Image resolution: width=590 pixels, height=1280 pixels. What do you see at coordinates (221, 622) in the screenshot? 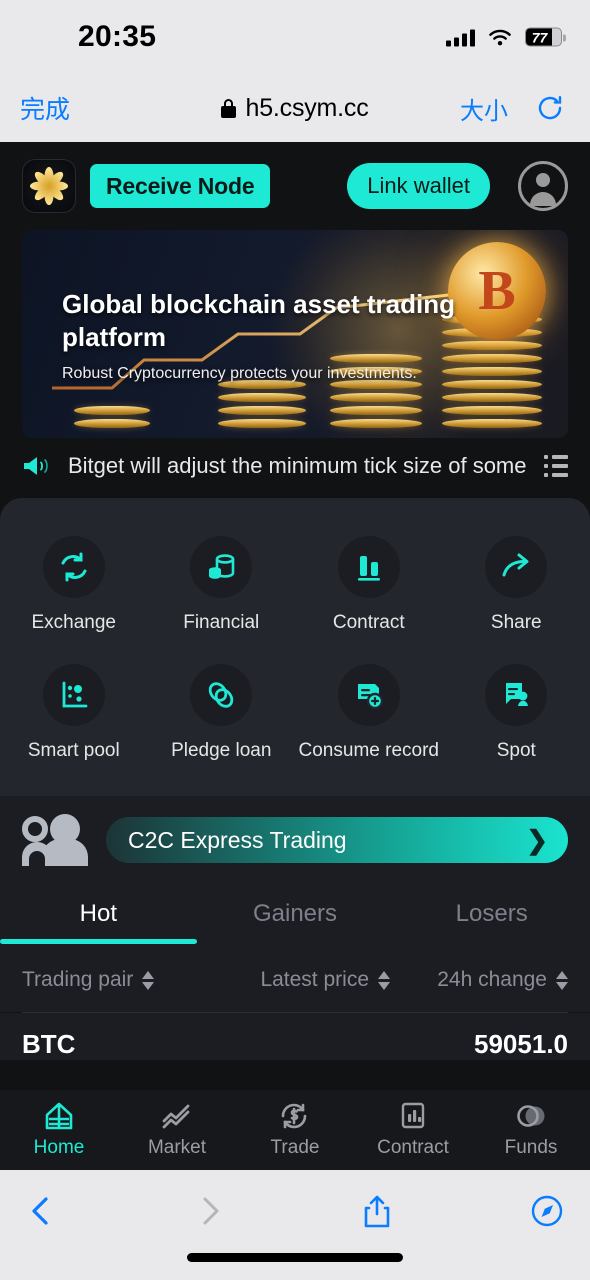
I see `quick-action-label: Financial` at bounding box center [221, 622].